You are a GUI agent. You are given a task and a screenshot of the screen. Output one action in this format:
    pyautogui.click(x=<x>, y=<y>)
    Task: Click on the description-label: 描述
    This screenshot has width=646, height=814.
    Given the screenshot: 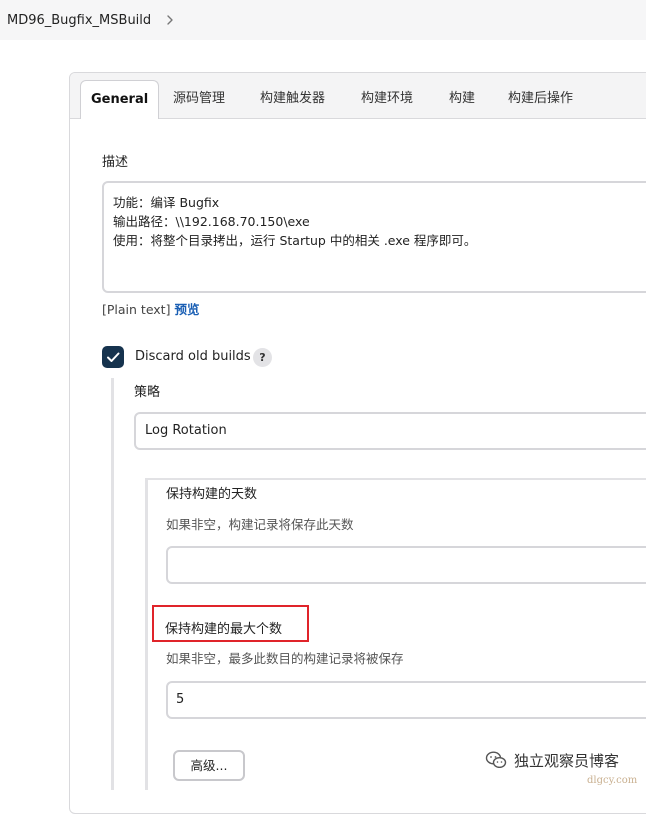 What is the action you would take?
    pyautogui.click(x=115, y=162)
    